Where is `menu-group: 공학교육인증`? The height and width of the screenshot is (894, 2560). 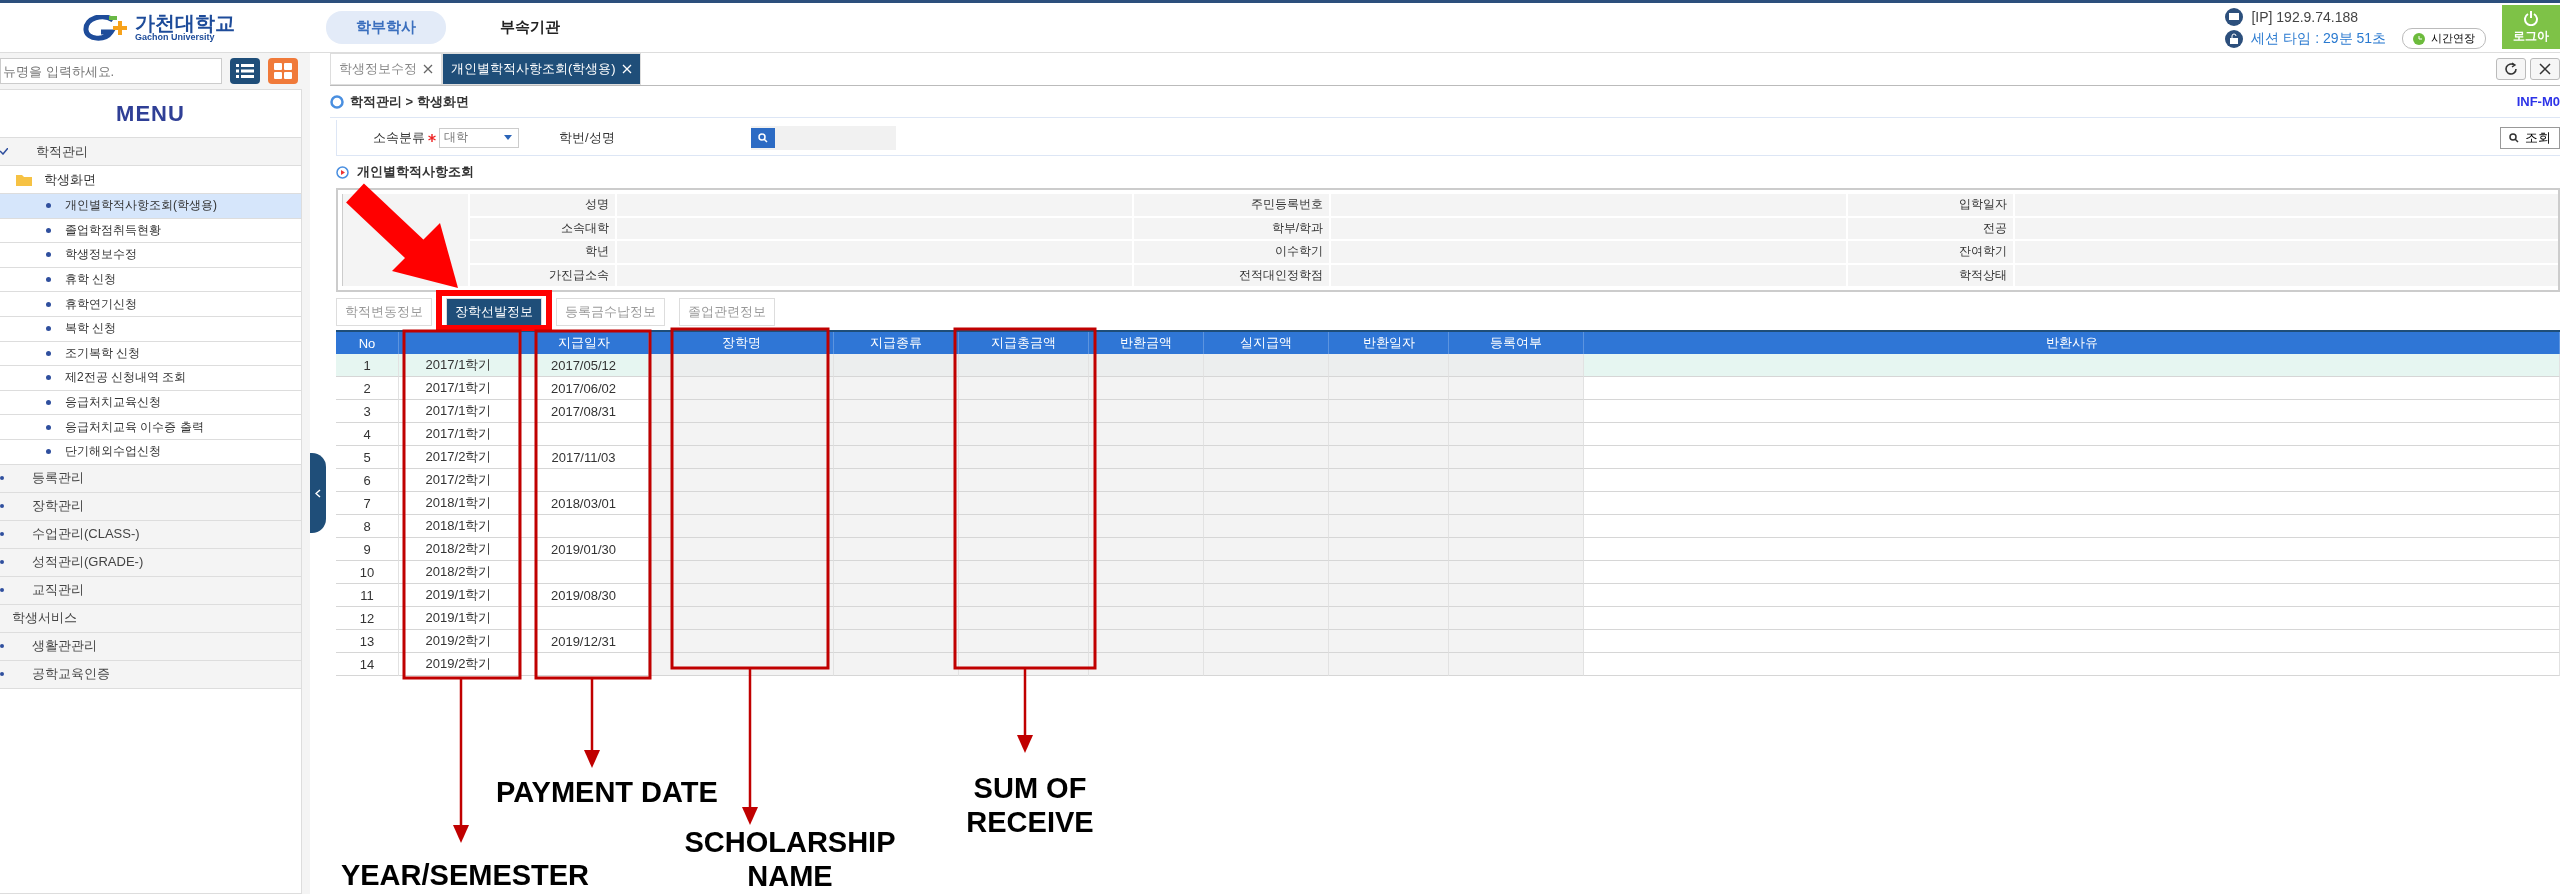
menu-group: 공학교육인증 is located at coordinates (150, 674).